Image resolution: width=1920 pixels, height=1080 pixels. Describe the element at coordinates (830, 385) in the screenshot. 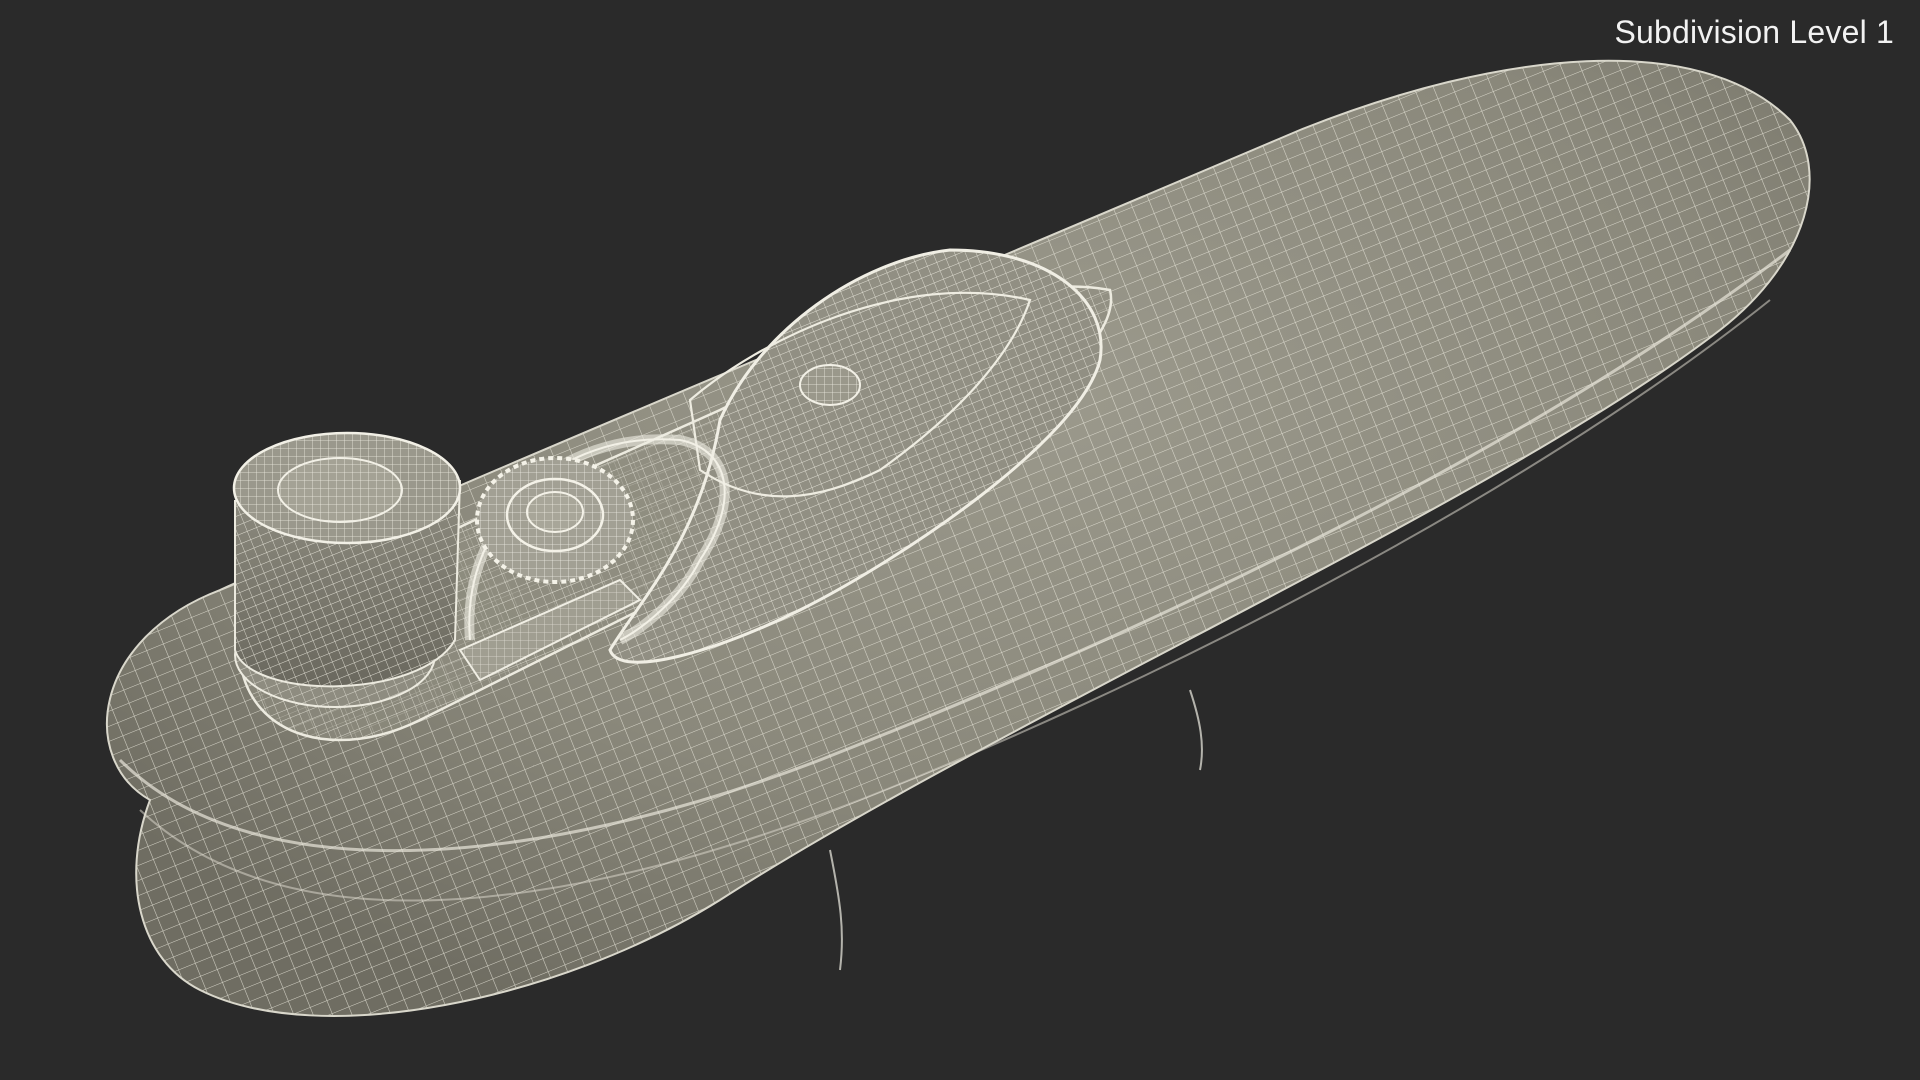

I see `center-button` at that location.